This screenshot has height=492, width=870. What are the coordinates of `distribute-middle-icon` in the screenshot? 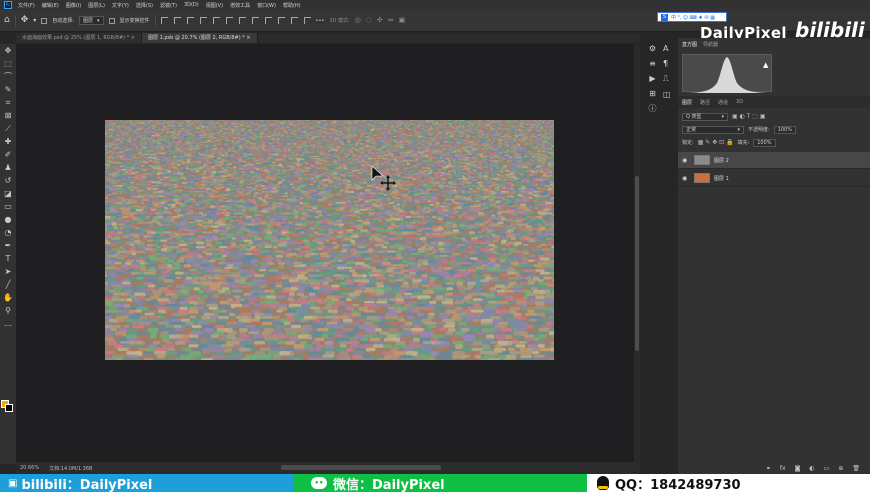 It's located at (294, 20).